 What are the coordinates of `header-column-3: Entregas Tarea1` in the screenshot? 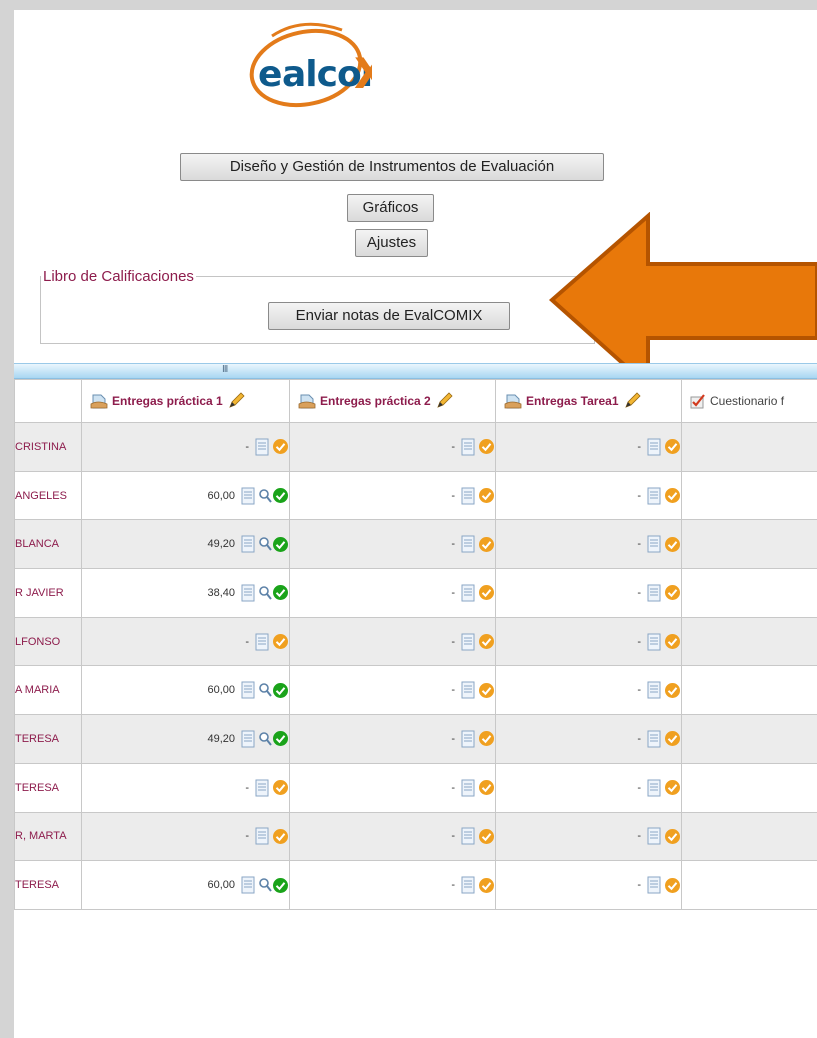 It's located at (588, 401).